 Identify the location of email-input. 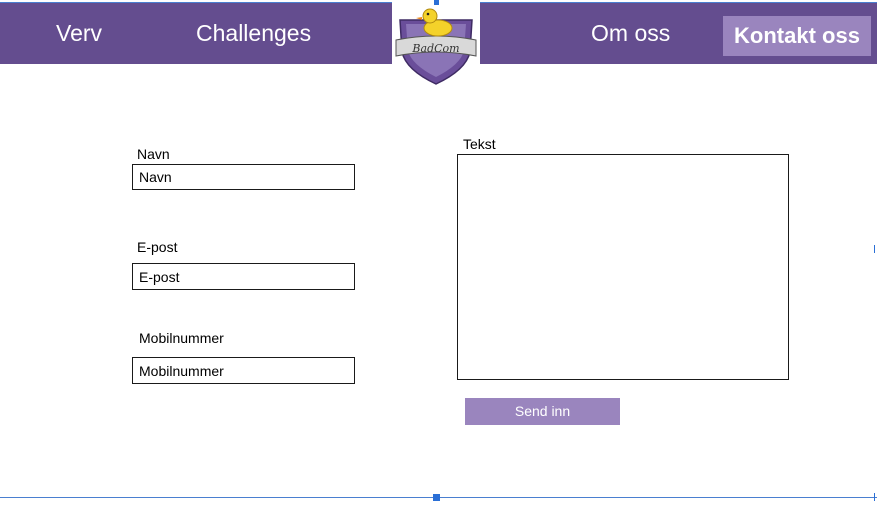
(243, 276).